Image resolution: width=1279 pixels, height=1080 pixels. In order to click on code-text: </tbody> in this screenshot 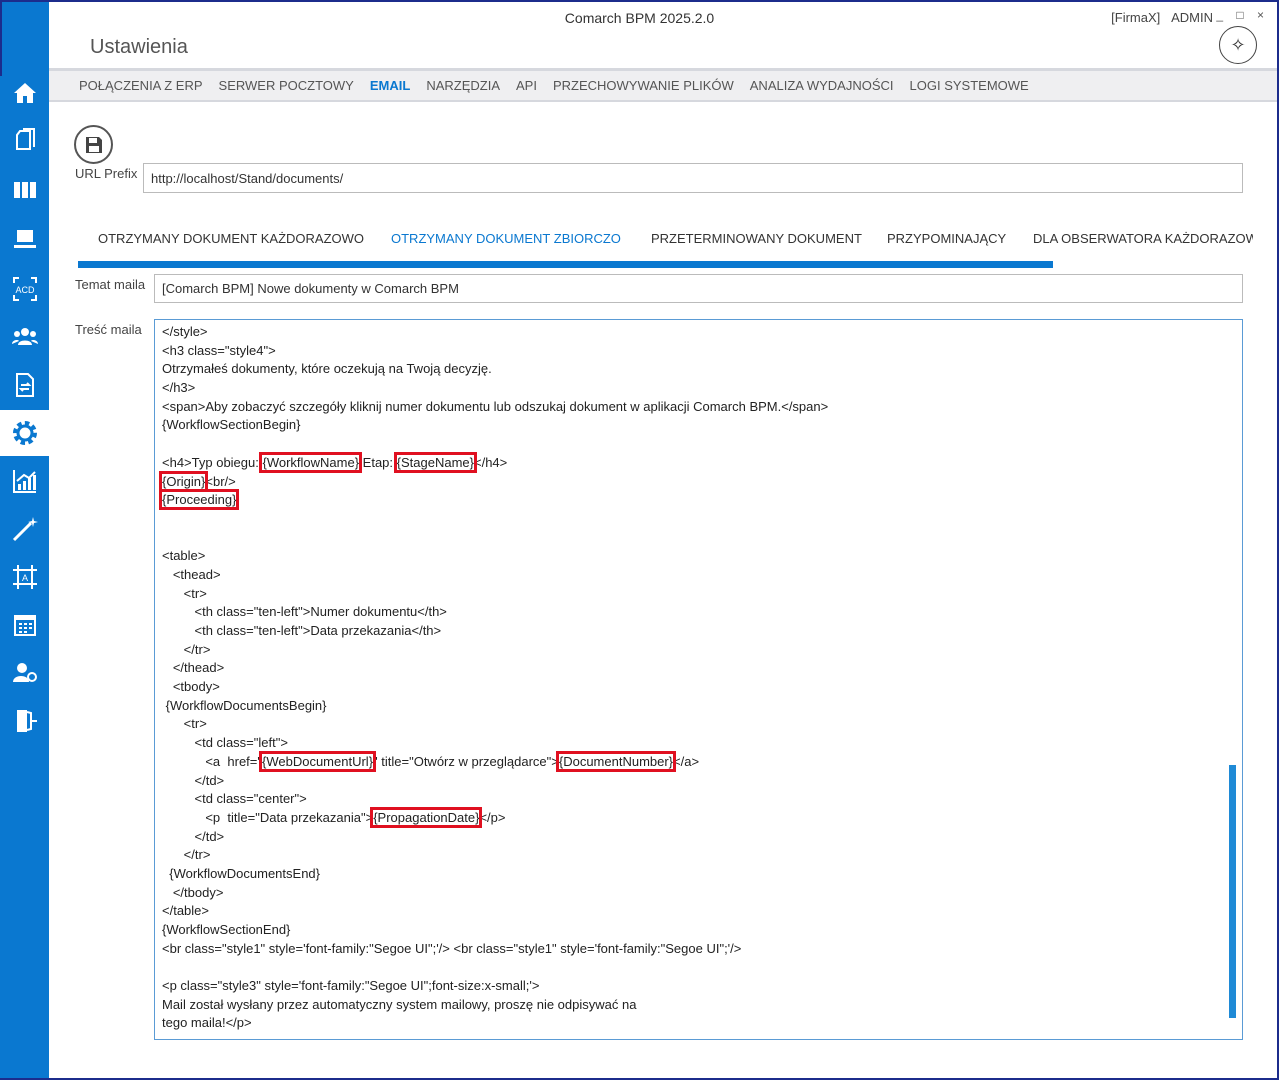, I will do `click(193, 892)`.